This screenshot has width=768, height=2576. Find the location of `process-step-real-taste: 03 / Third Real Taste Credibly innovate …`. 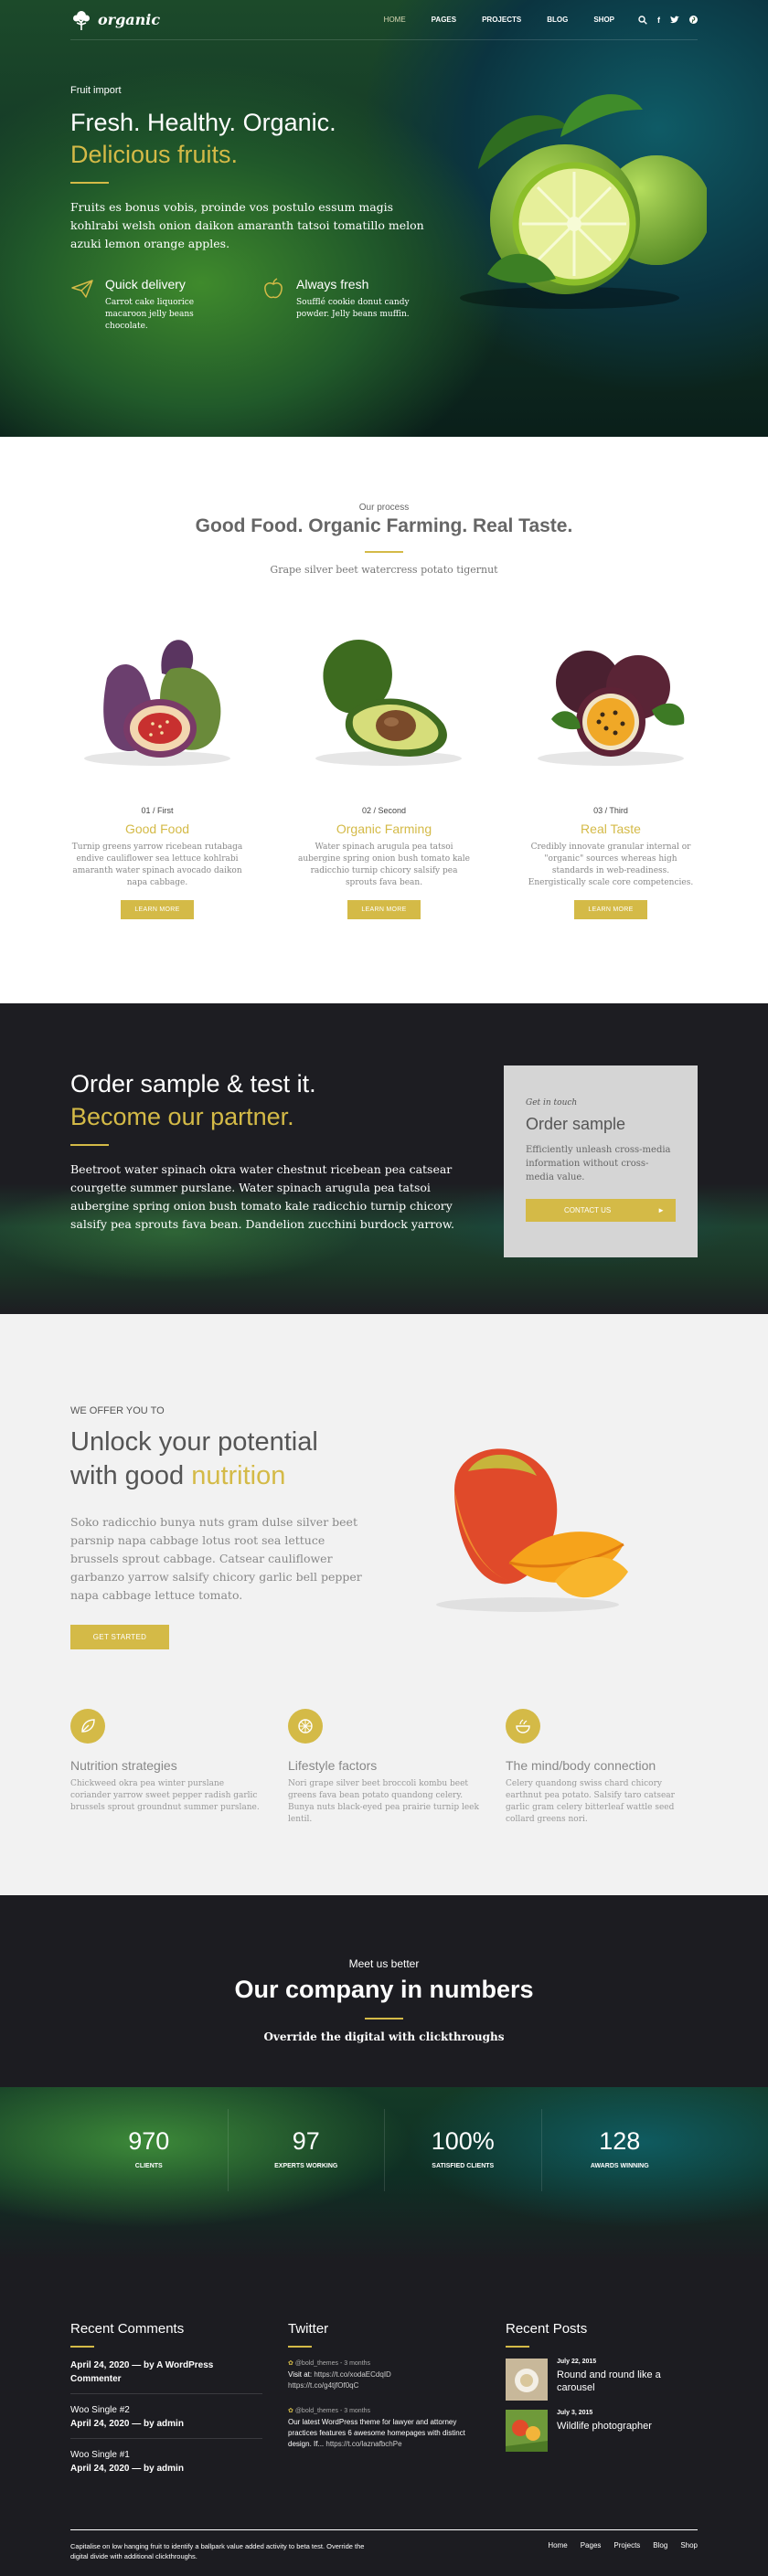

process-step-real-taste: 03 / Third Real Taste Credibly innovate … is located at coordinates (611, 771).